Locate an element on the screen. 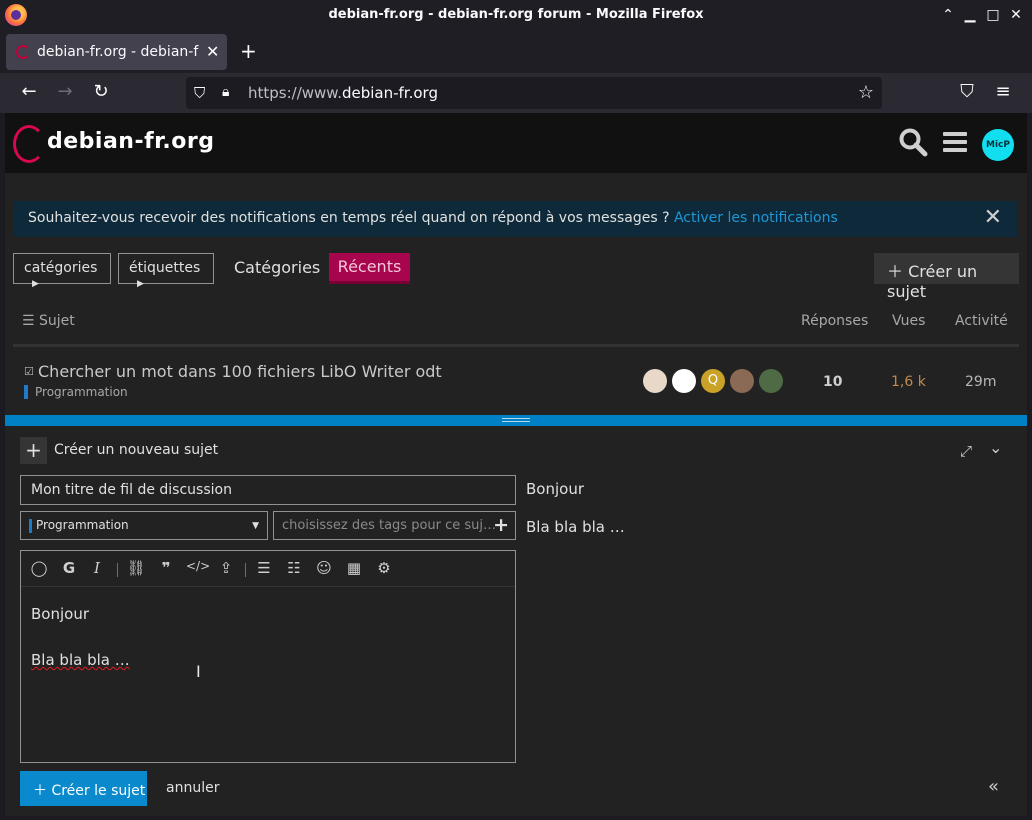  double-chevron-left-icon: « is located at coordinates (993, 786).